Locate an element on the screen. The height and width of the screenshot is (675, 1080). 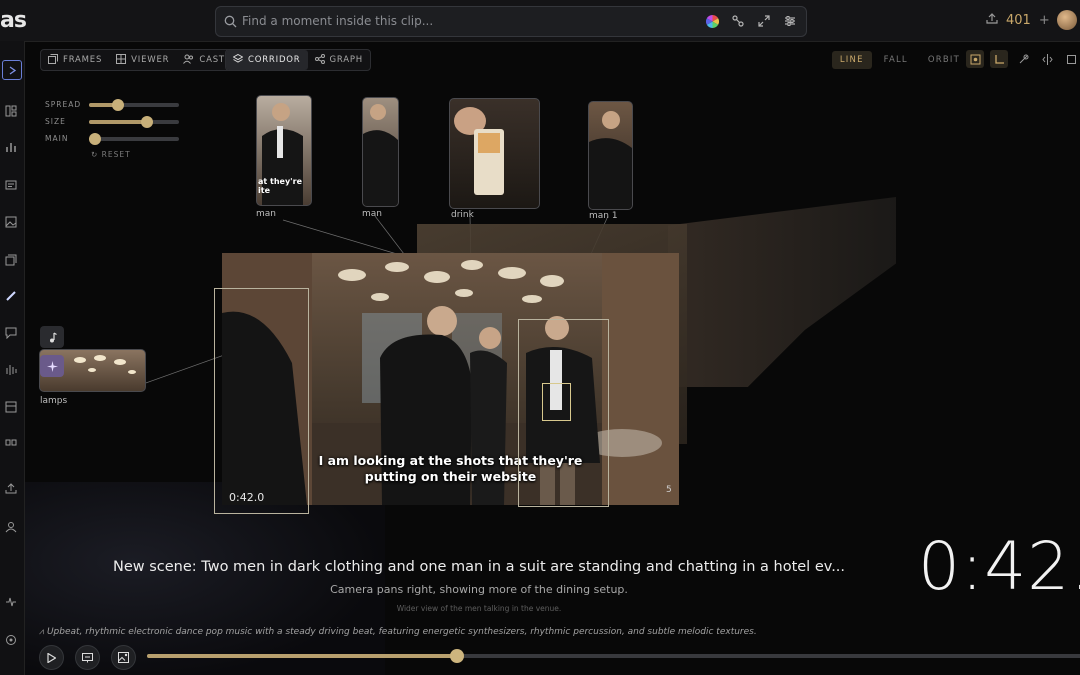
avatar is located at coordinates (1067, 20).